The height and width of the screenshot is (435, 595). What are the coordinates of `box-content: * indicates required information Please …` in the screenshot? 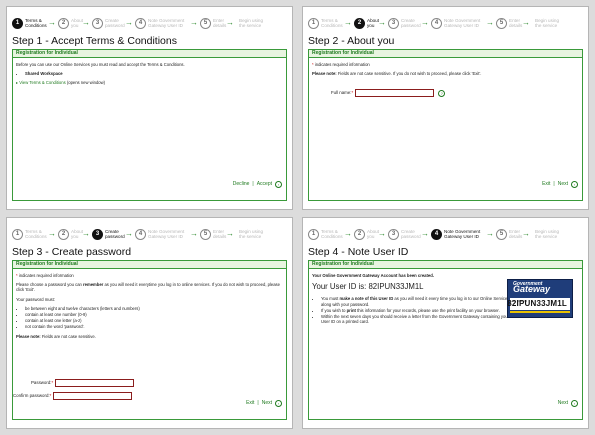 It's located at (445, 125).